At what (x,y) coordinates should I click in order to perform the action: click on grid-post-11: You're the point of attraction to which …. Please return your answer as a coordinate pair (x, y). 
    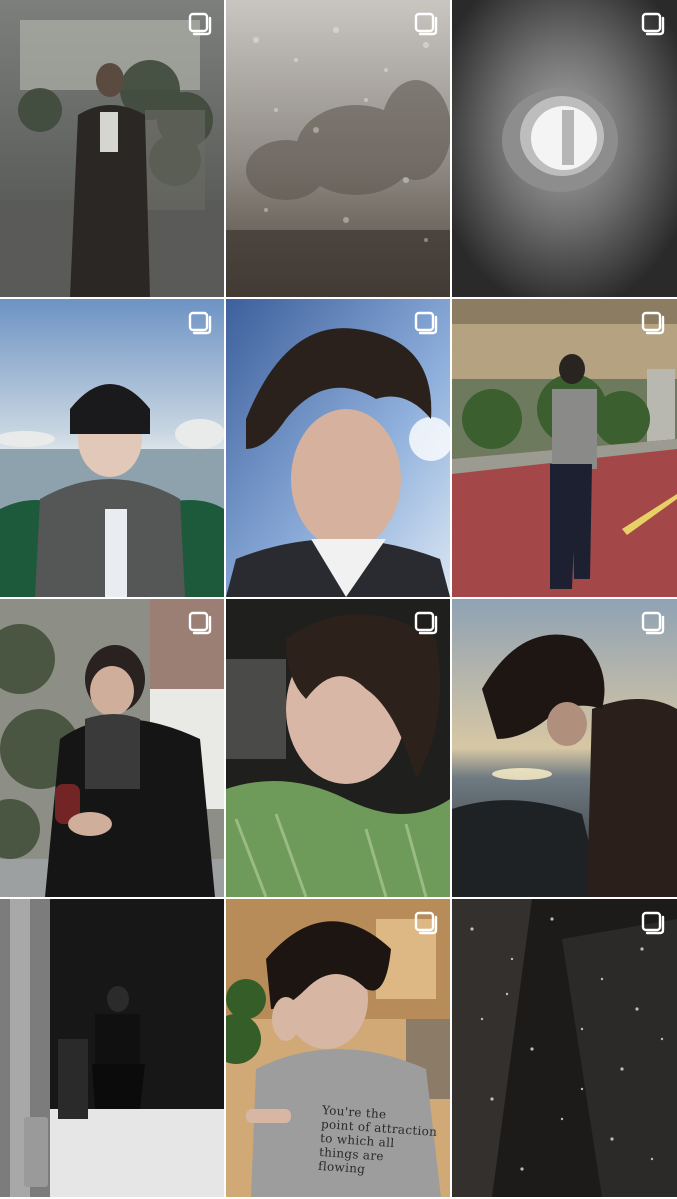
    Looking at the image, I should click on (338, 1048).